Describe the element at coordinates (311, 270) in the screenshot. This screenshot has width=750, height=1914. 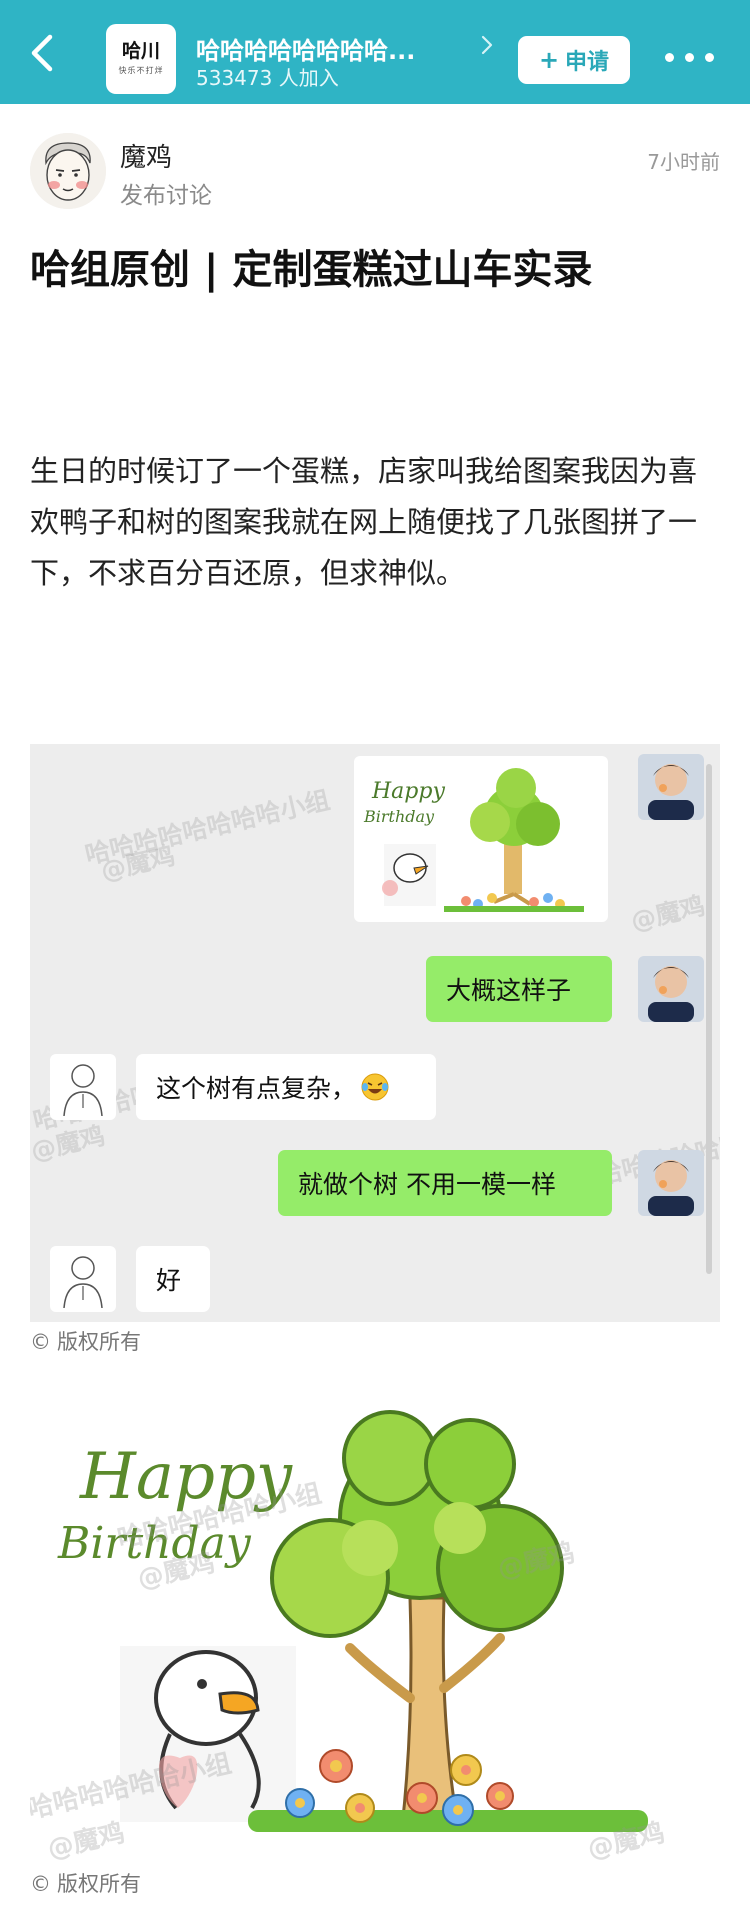
I see `post-title: 哈组原创 | 定制蛋糕过山车实录` at that location.